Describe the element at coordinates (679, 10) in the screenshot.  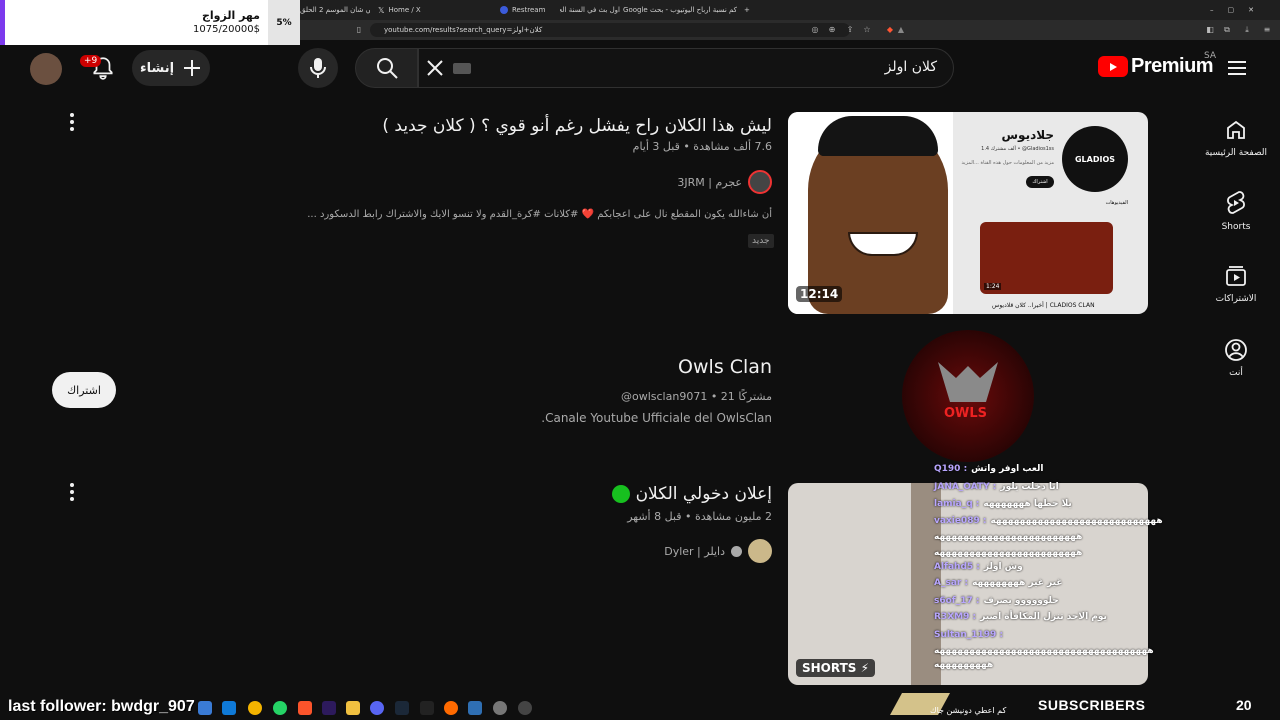
I see `browser-tab: كم نسبة ارباح اليوتيوب - بحث Google` at that location.